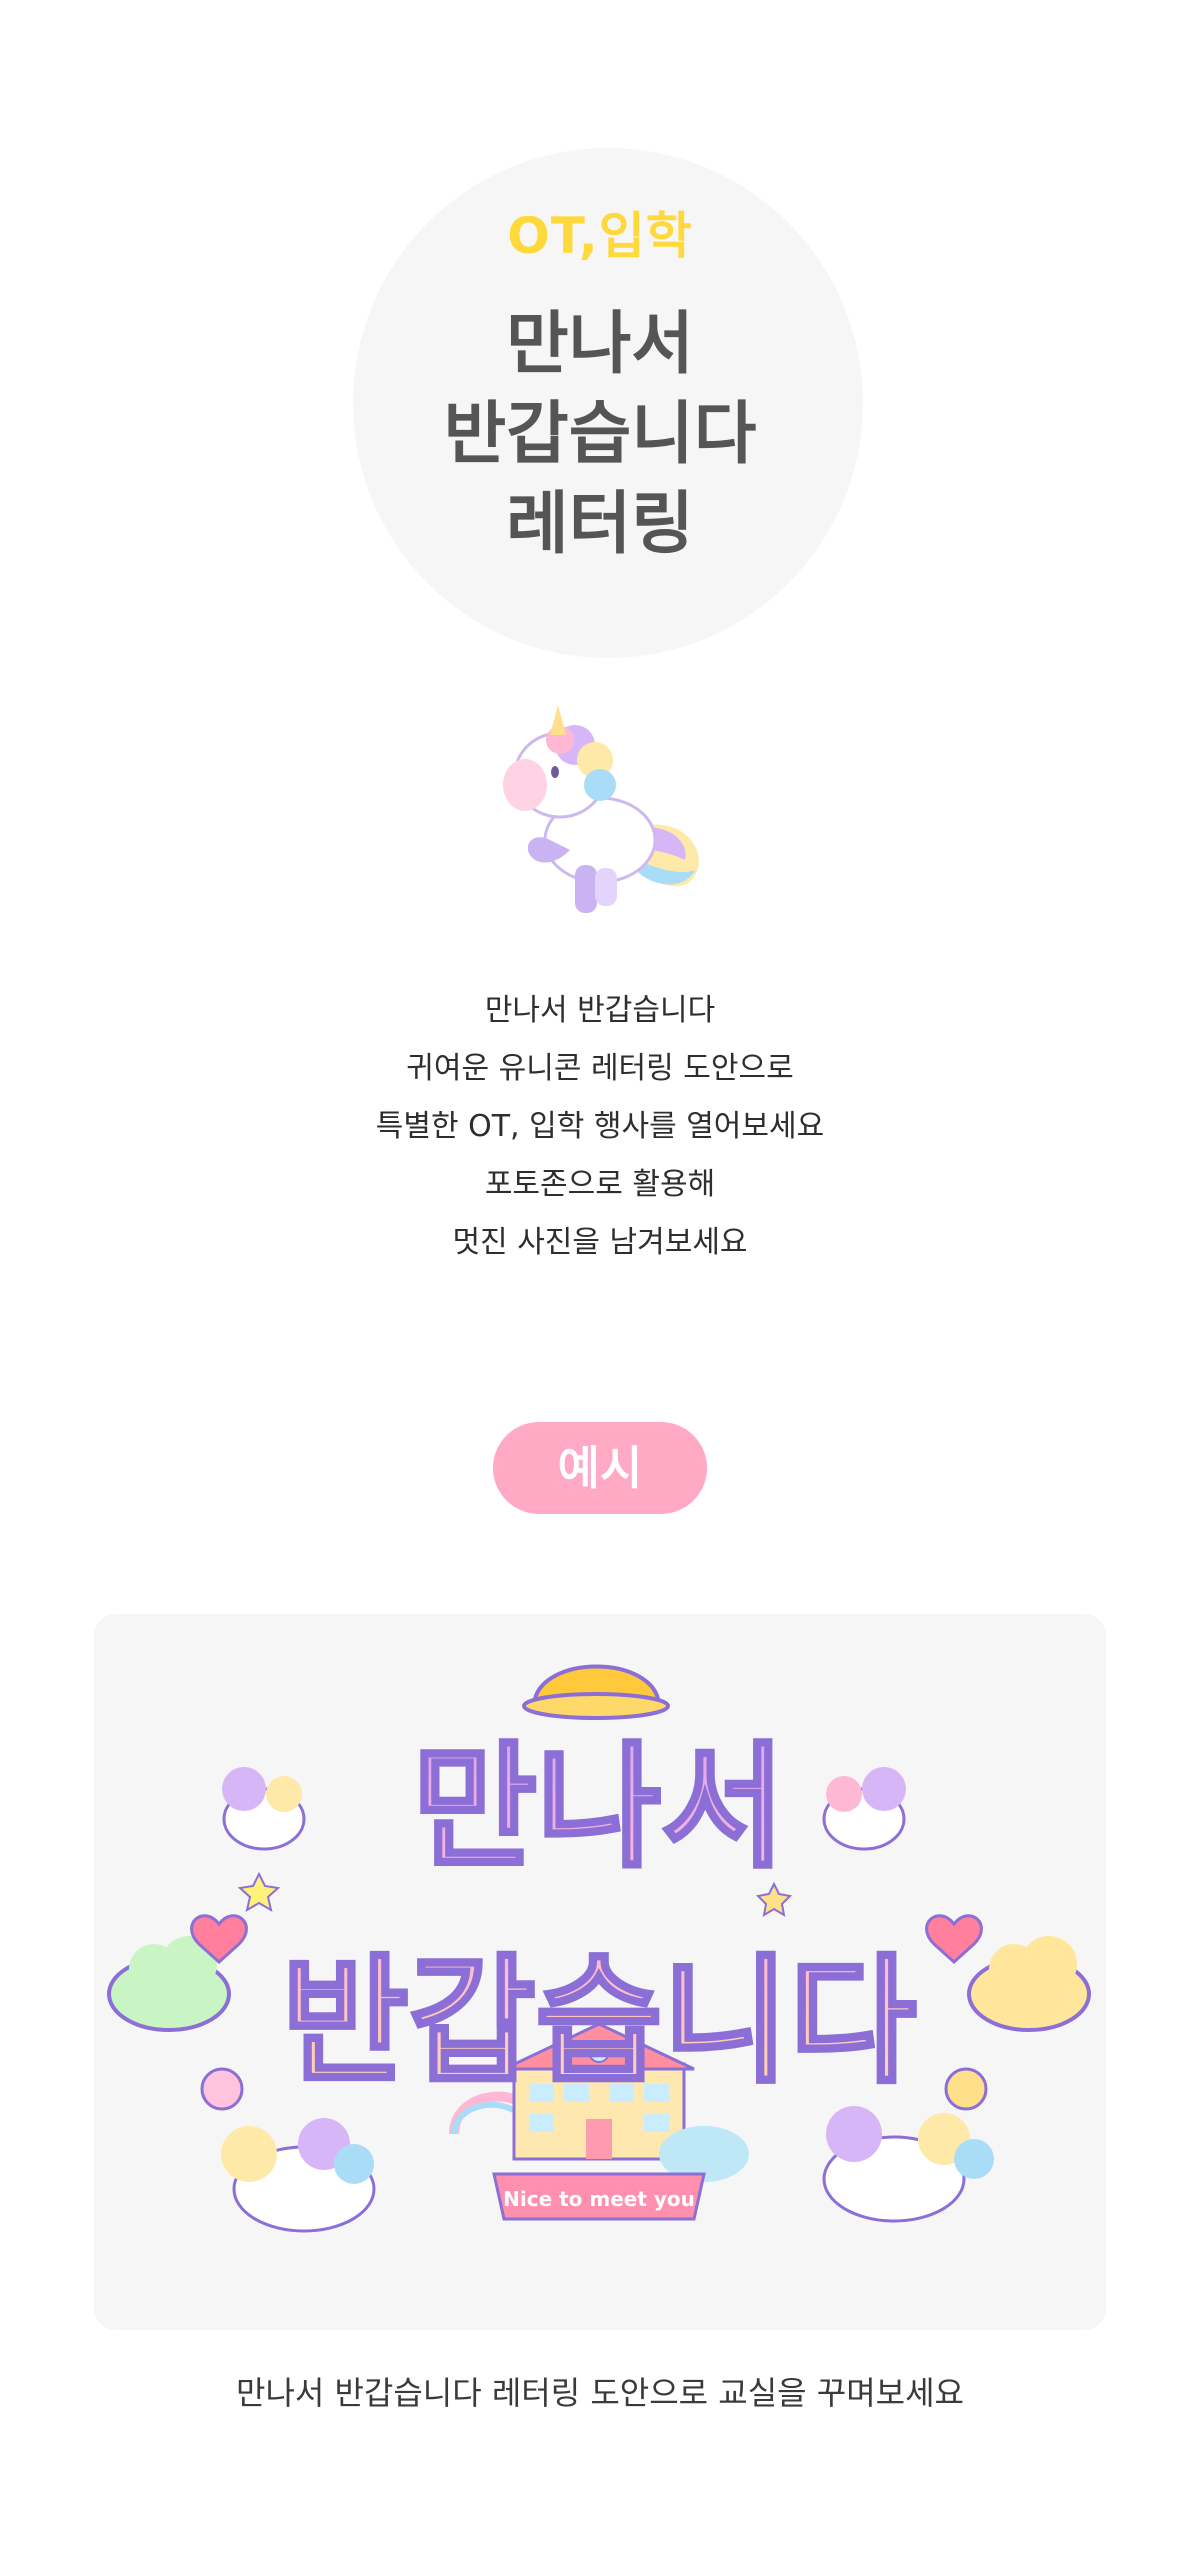  What do you see at coordinates (599, 2021) in the screenshot?
I see `lettering-line-2: 반갑습니다` at bounding box center [599, 2021].